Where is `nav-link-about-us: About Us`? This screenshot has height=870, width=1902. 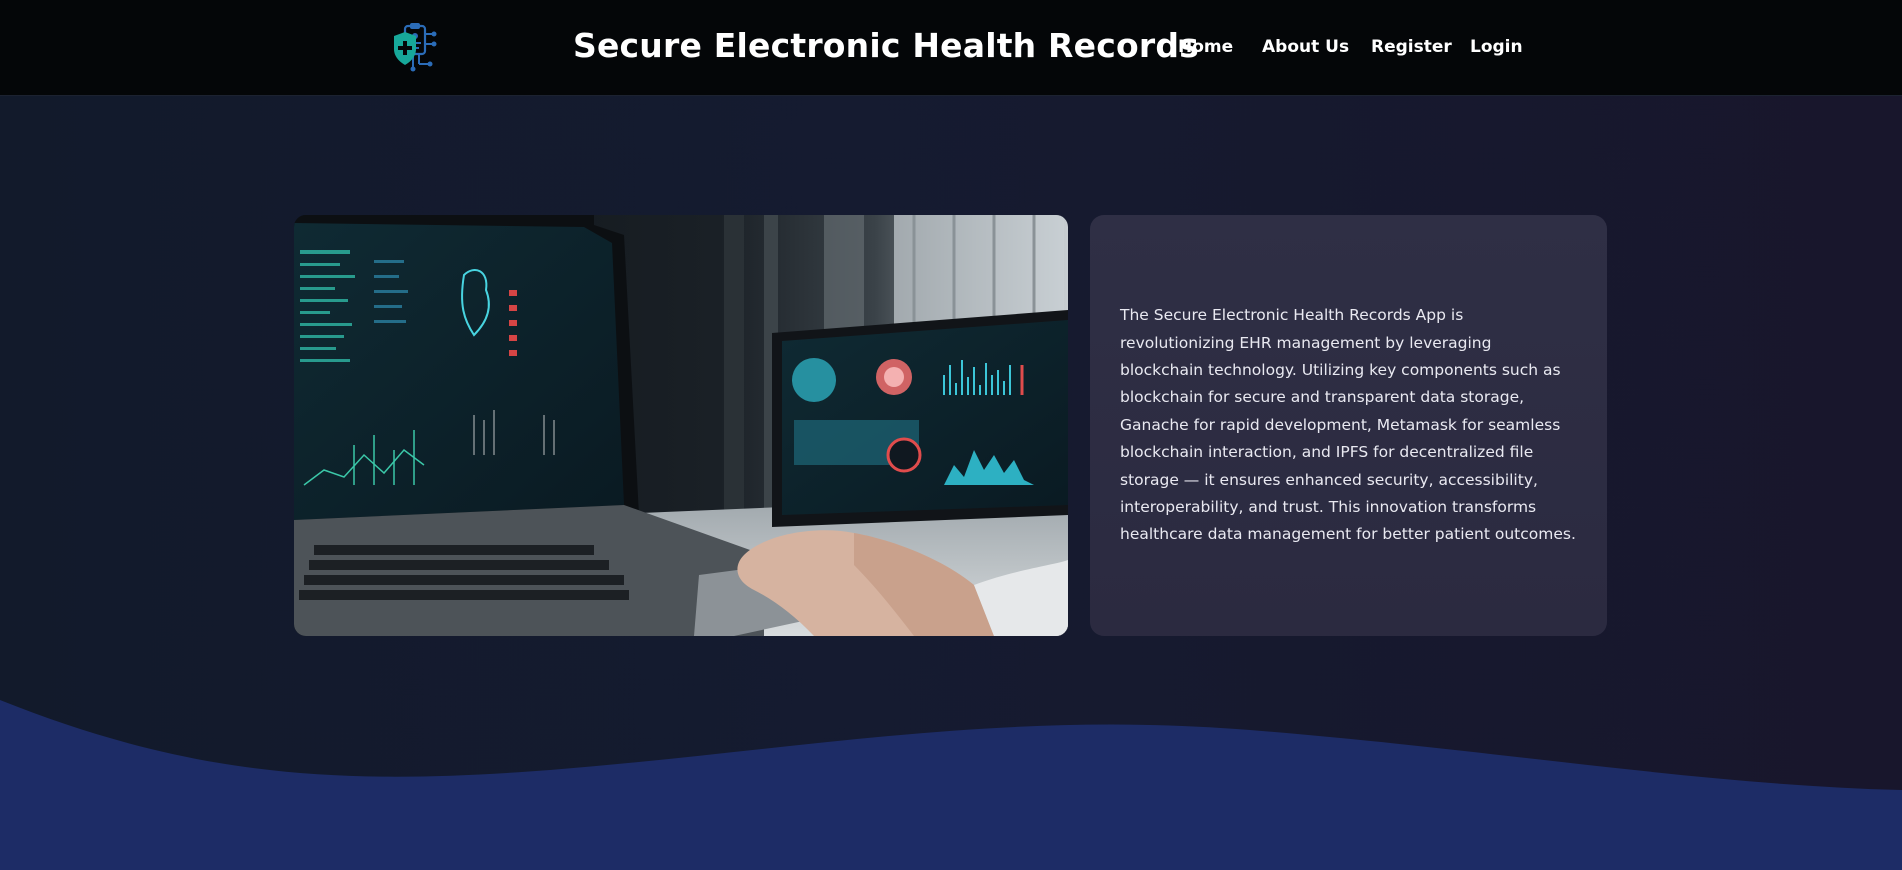 nav-link-about-us: About Us is located at coordinates (1305, 47).